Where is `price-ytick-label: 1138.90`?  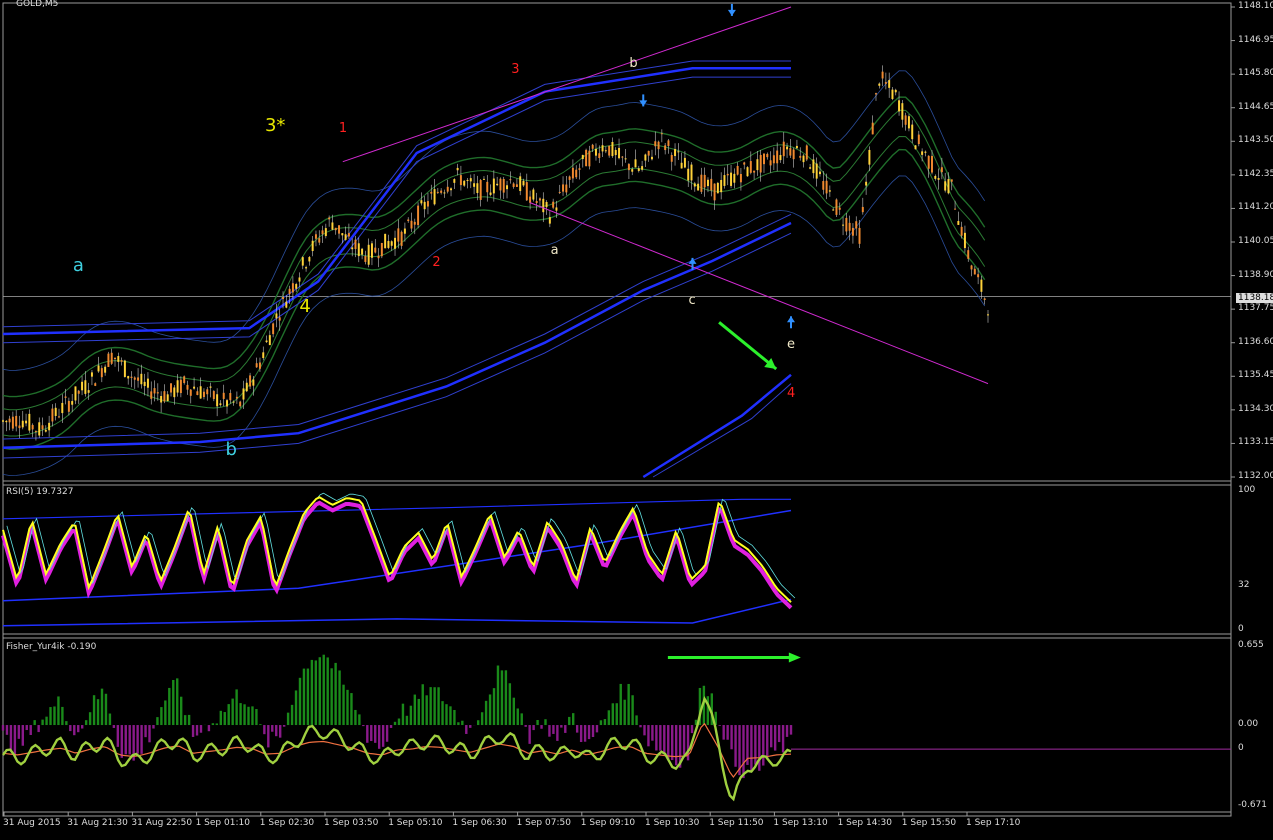
price-ytick-label: 1138.90 is located at coordinates (1255, 274).